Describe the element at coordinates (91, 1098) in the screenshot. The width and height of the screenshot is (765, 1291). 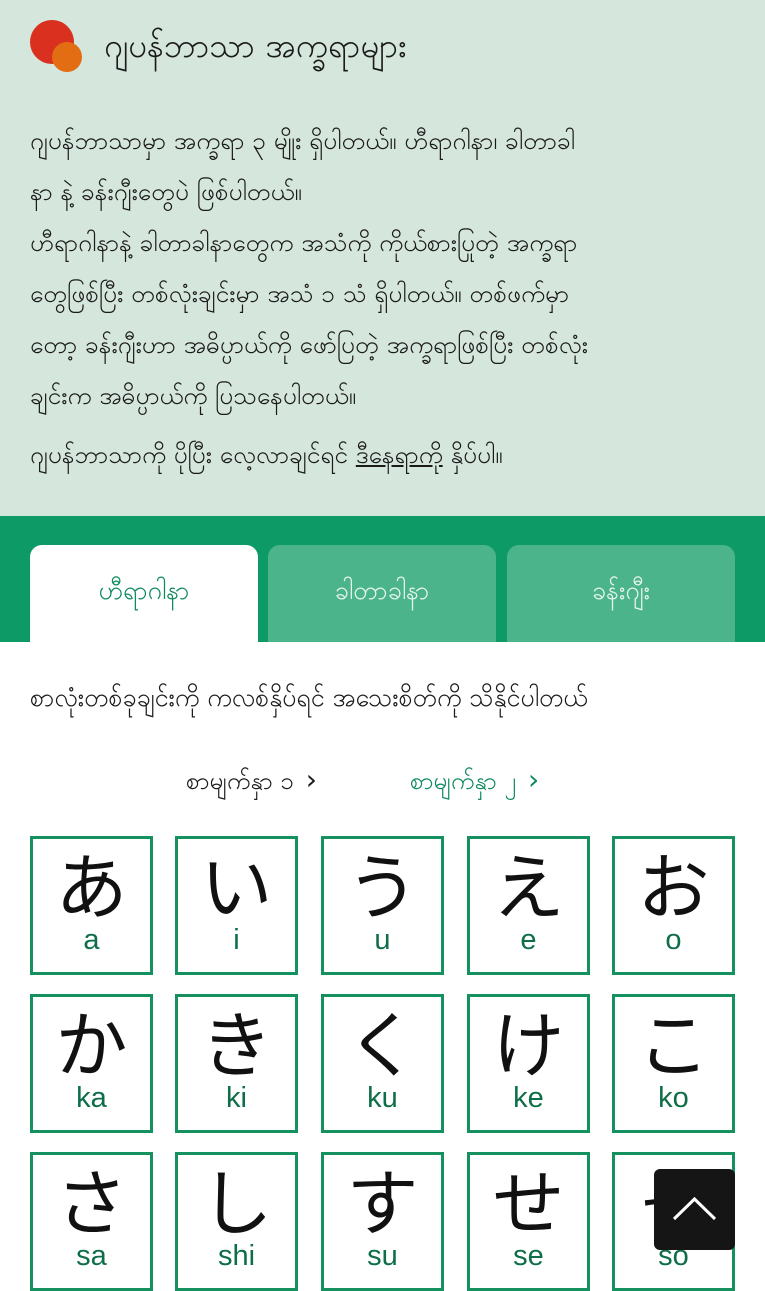
I see `romaji-label: ka` at that location.